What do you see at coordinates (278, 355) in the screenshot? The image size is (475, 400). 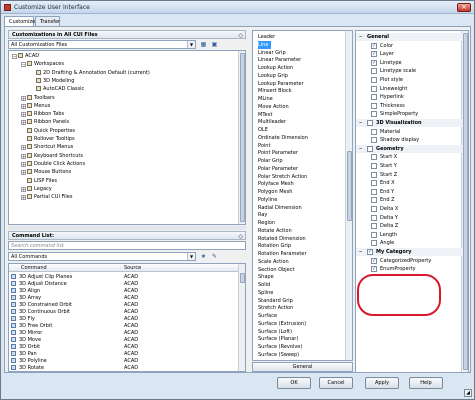 I see `object-type-item: Surface (Sweep)` at bounding box center [278, 355].